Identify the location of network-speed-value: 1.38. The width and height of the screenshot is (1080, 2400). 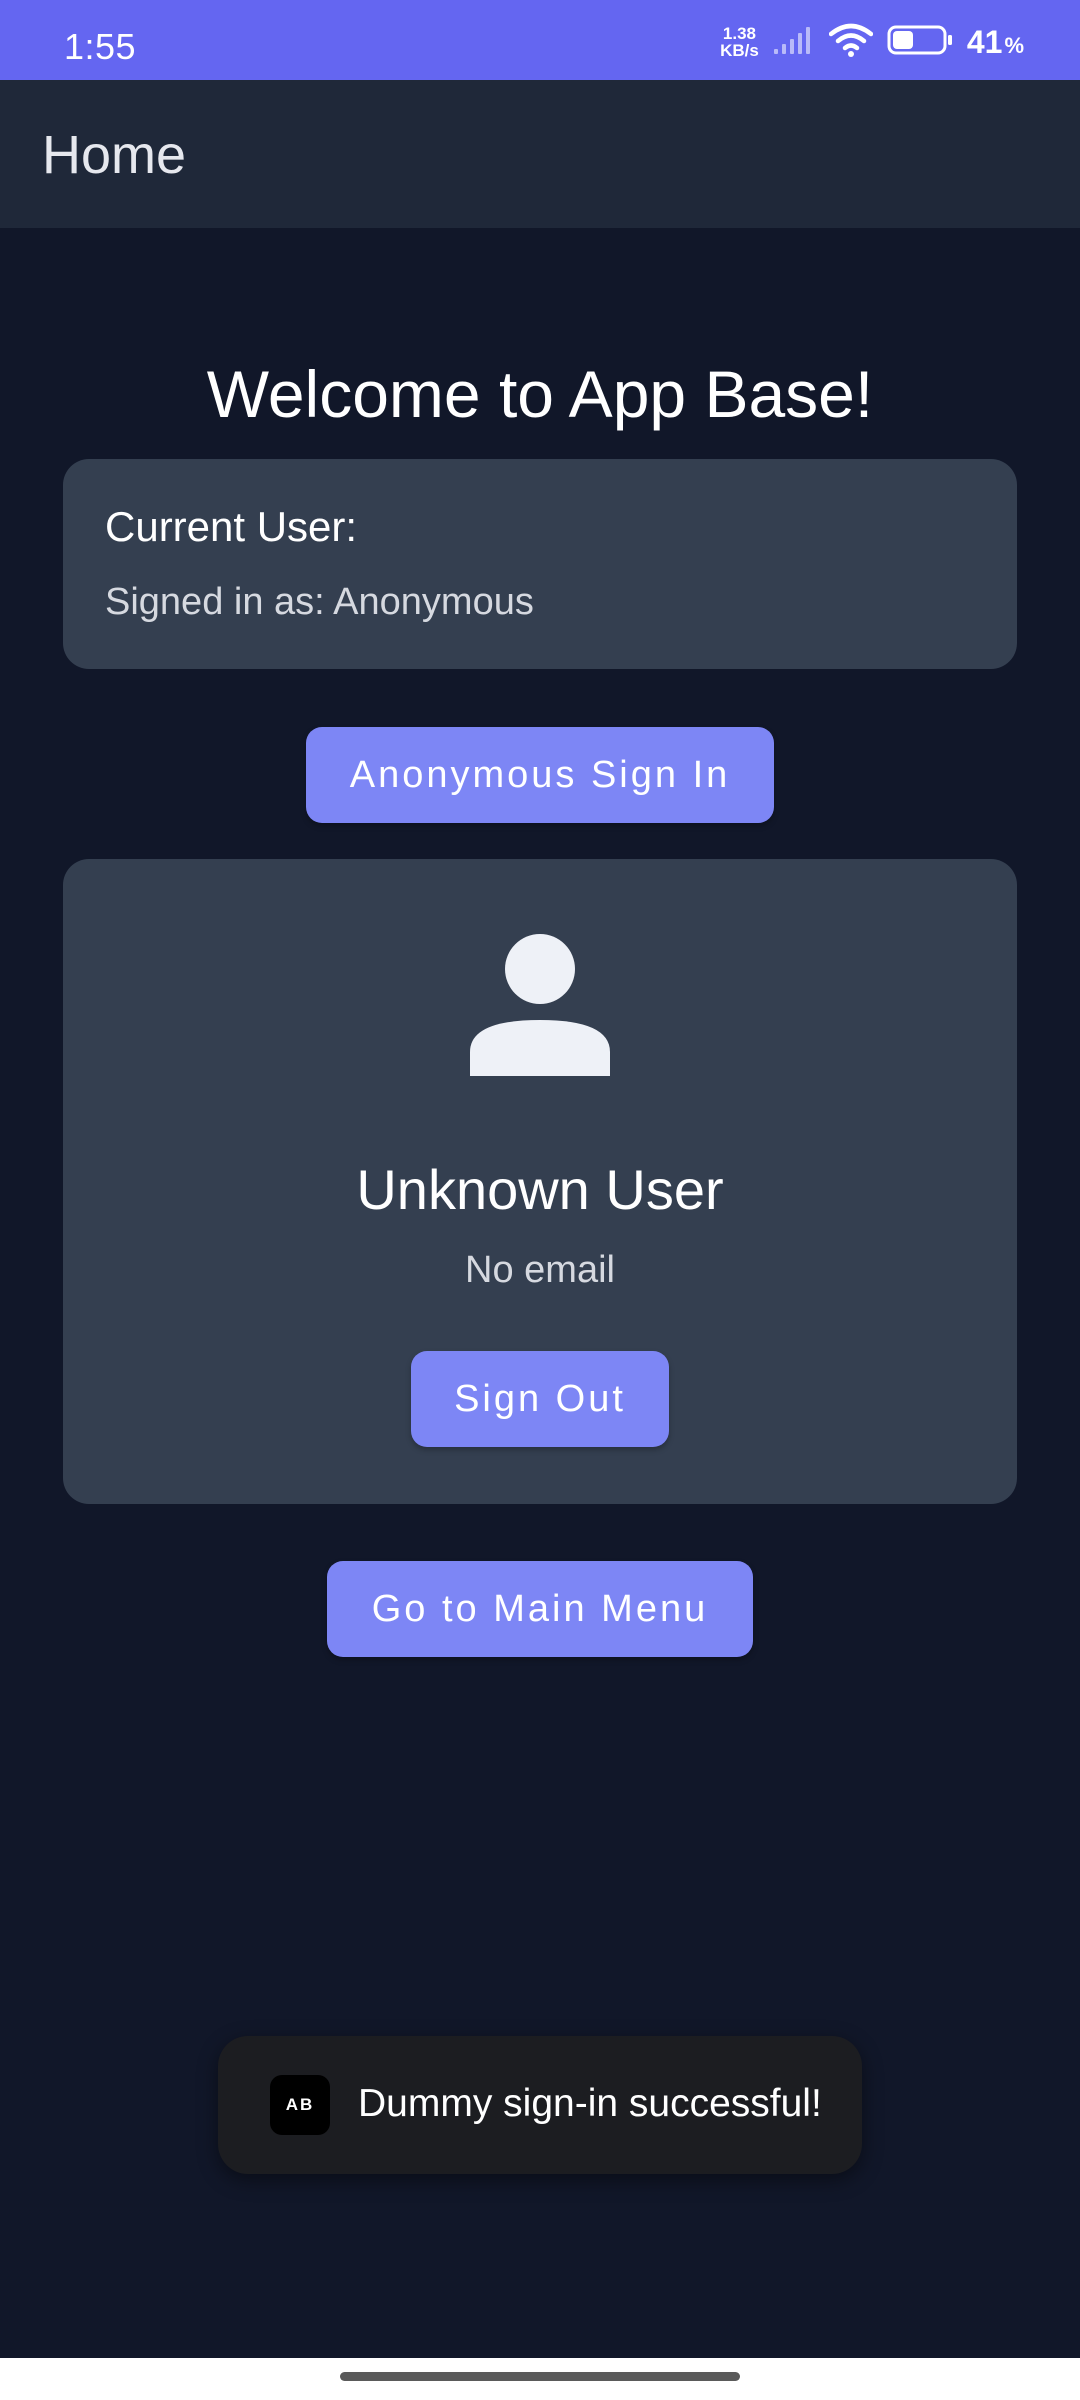
(739, 33).